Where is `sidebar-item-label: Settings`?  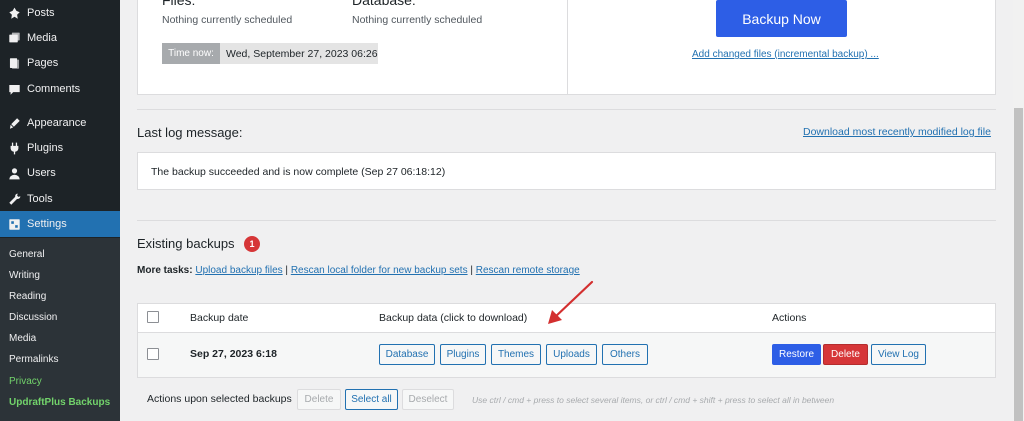 sidebar-item-label: Settings is located at coordinates (47, 224).